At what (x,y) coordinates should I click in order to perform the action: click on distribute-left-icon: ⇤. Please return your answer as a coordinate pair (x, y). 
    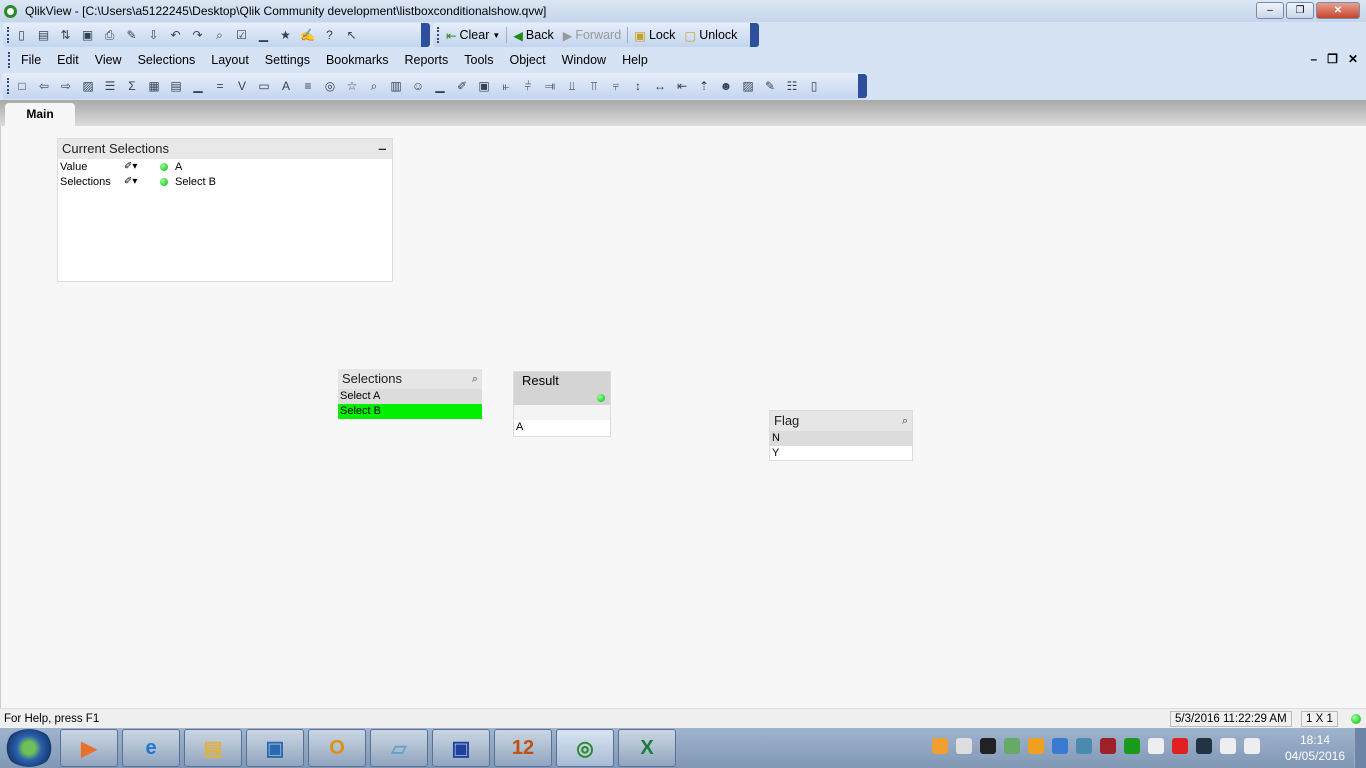
    Looking at the image, I should click on (682, 86).